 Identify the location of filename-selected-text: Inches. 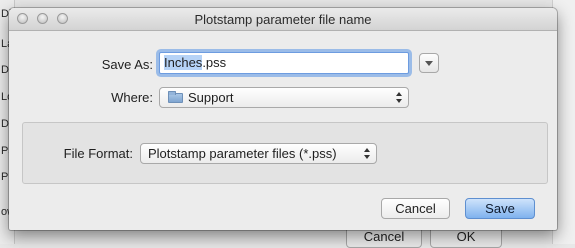
(183, 62).